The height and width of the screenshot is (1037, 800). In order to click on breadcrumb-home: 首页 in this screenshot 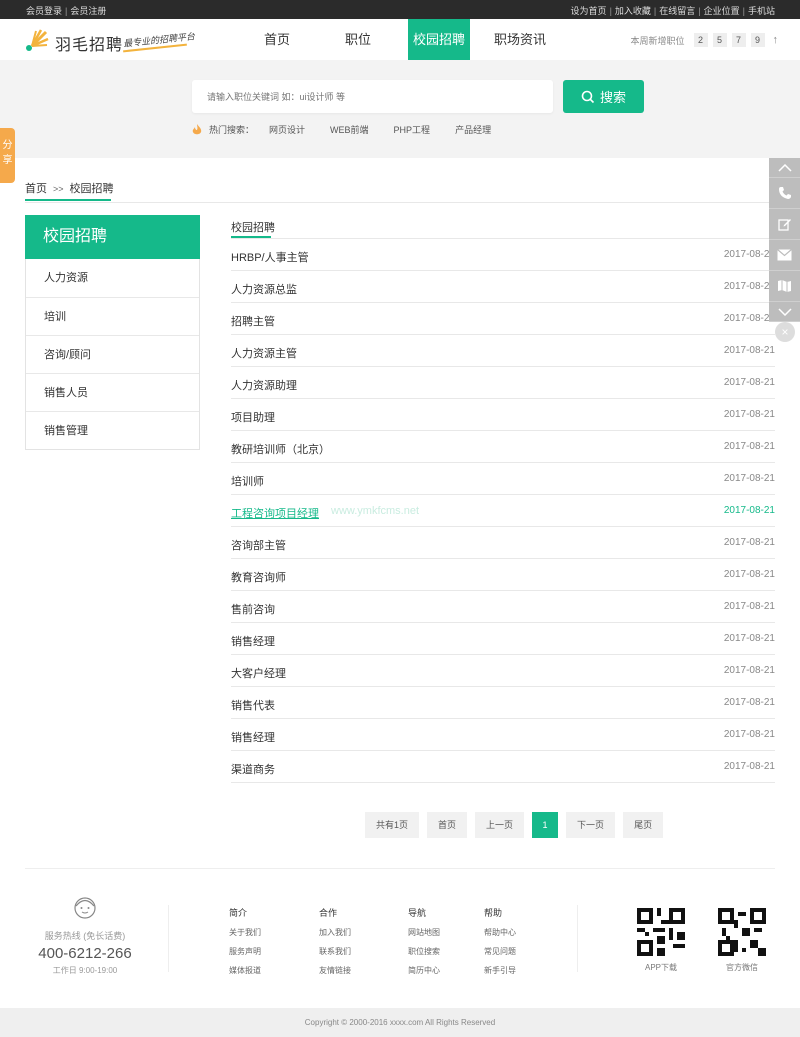, I will do `click(36, 189)`.